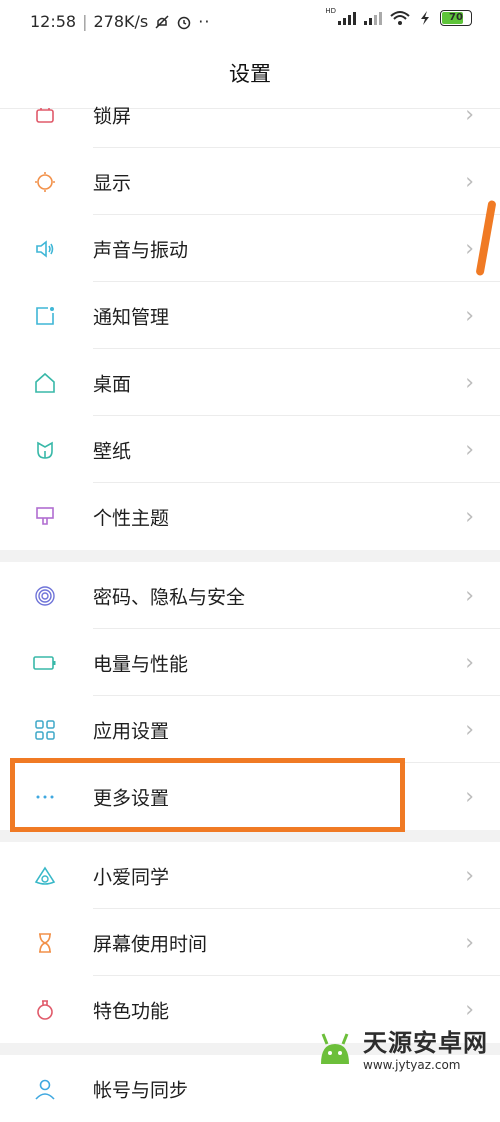  What do you see at coordinates (250, 729) in the screenshot?
I see `settings-item-app-settings: 应用设置 ›` at bounding box center [250, 729].